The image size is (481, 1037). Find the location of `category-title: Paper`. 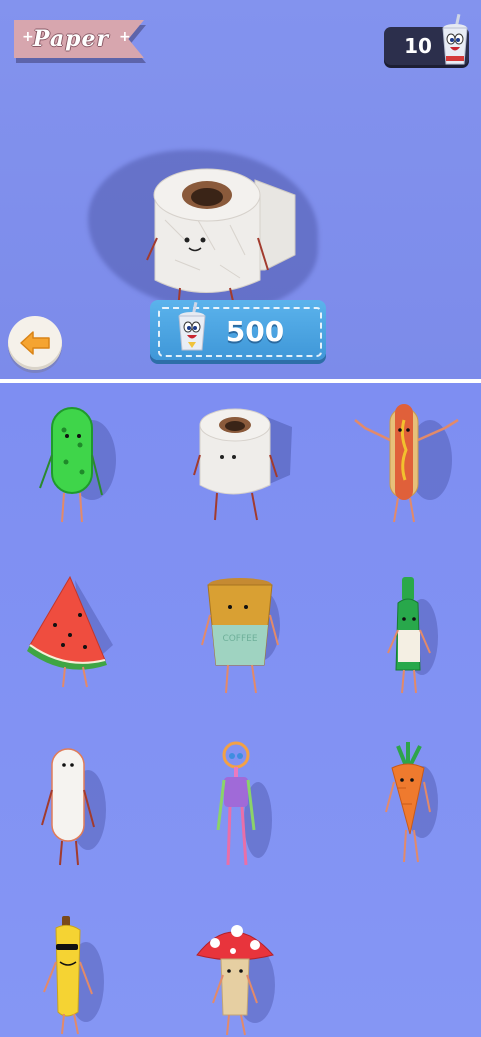

category-title: Paper is located at coordinates (71, 39).